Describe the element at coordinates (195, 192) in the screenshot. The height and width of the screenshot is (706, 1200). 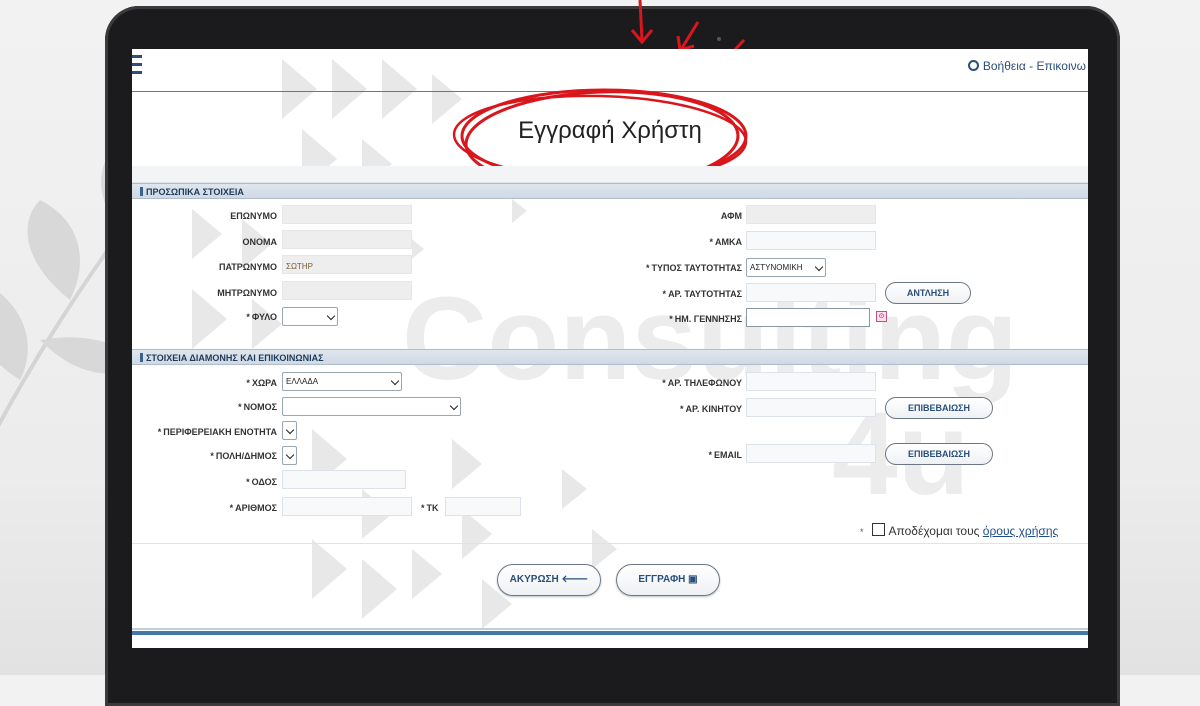
I see `section-personal-title: ΠΡΟΣΩΠΙΚΑ ΣΤΟΙΧΕΙΑ` at that location.